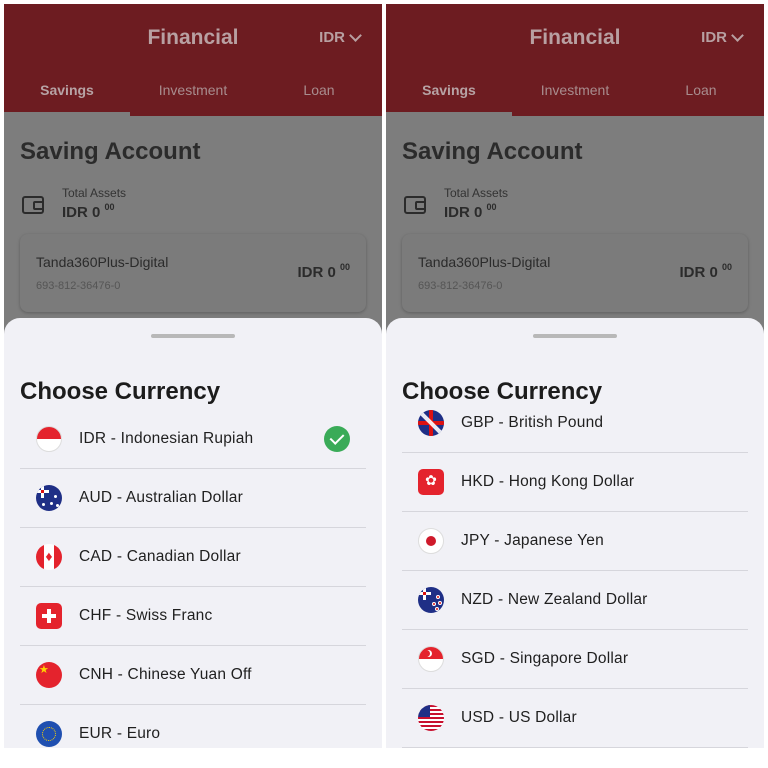 The image size is (768, 768). Describe the element at coordinates (49, 675) in the screenshot. I see `cnh-flag-icon` at that location.